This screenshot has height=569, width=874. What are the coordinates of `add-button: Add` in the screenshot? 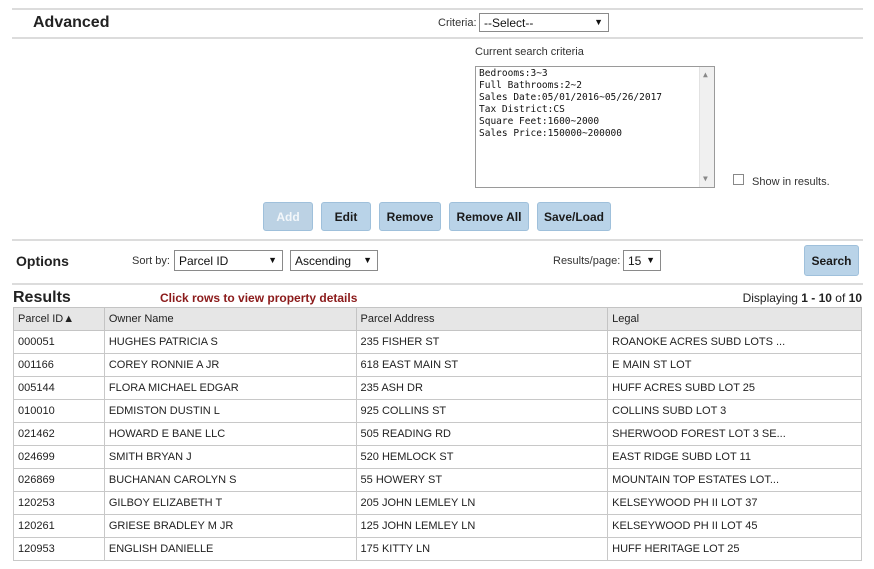 It's located at (288, 216).